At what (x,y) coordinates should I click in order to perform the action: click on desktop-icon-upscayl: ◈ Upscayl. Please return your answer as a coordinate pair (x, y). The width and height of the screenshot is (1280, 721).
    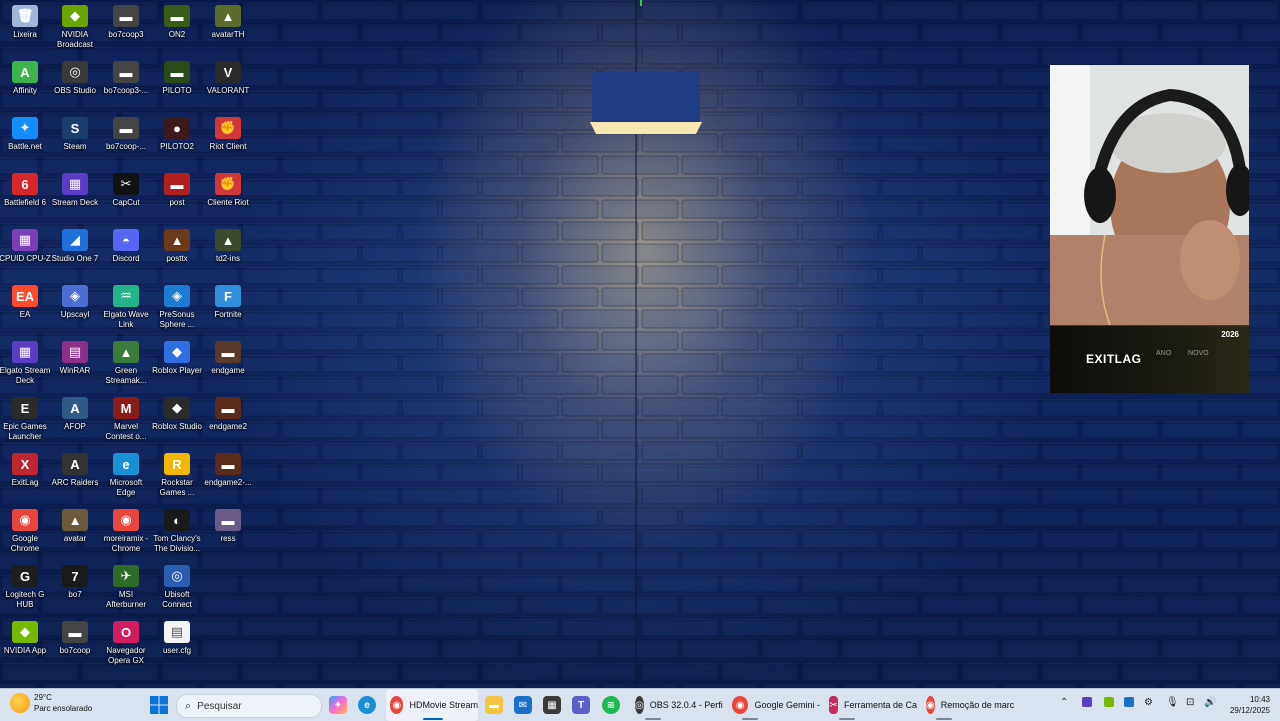
    Looking at the image, I should click on (75, 302).